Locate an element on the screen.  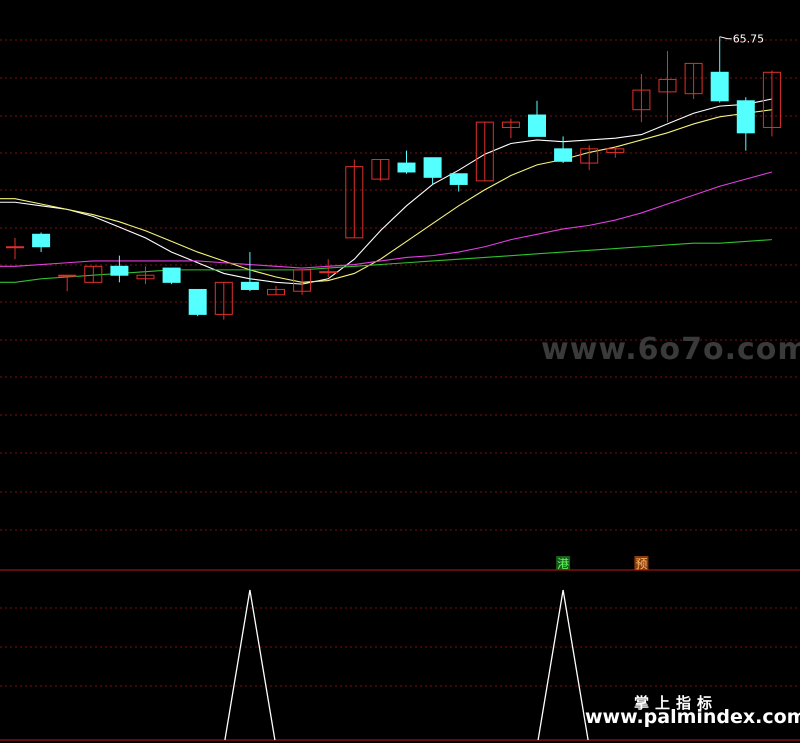
high-label-pointer is located at coordinates (725, 38).